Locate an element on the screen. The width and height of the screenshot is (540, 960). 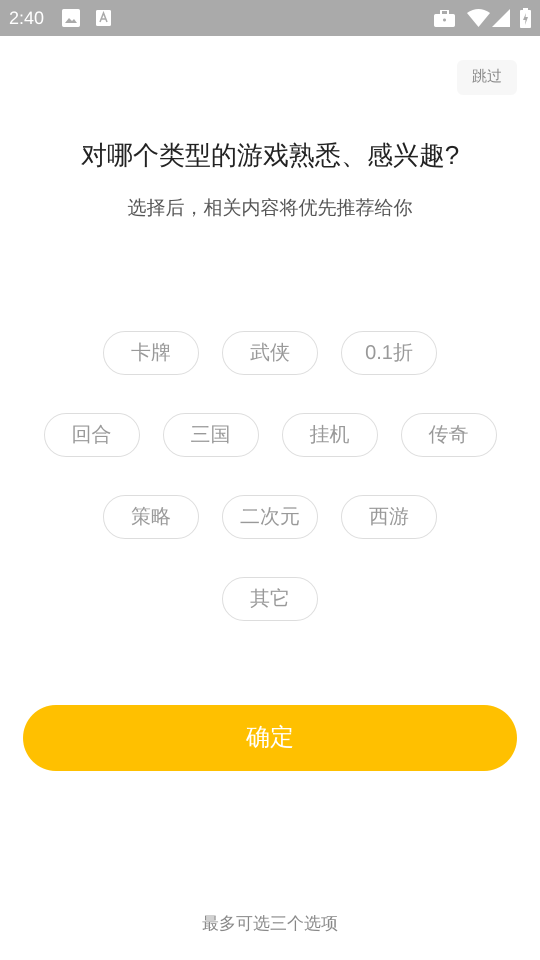
genre-tag: 卡牌 is located at coordinates (151, 353).